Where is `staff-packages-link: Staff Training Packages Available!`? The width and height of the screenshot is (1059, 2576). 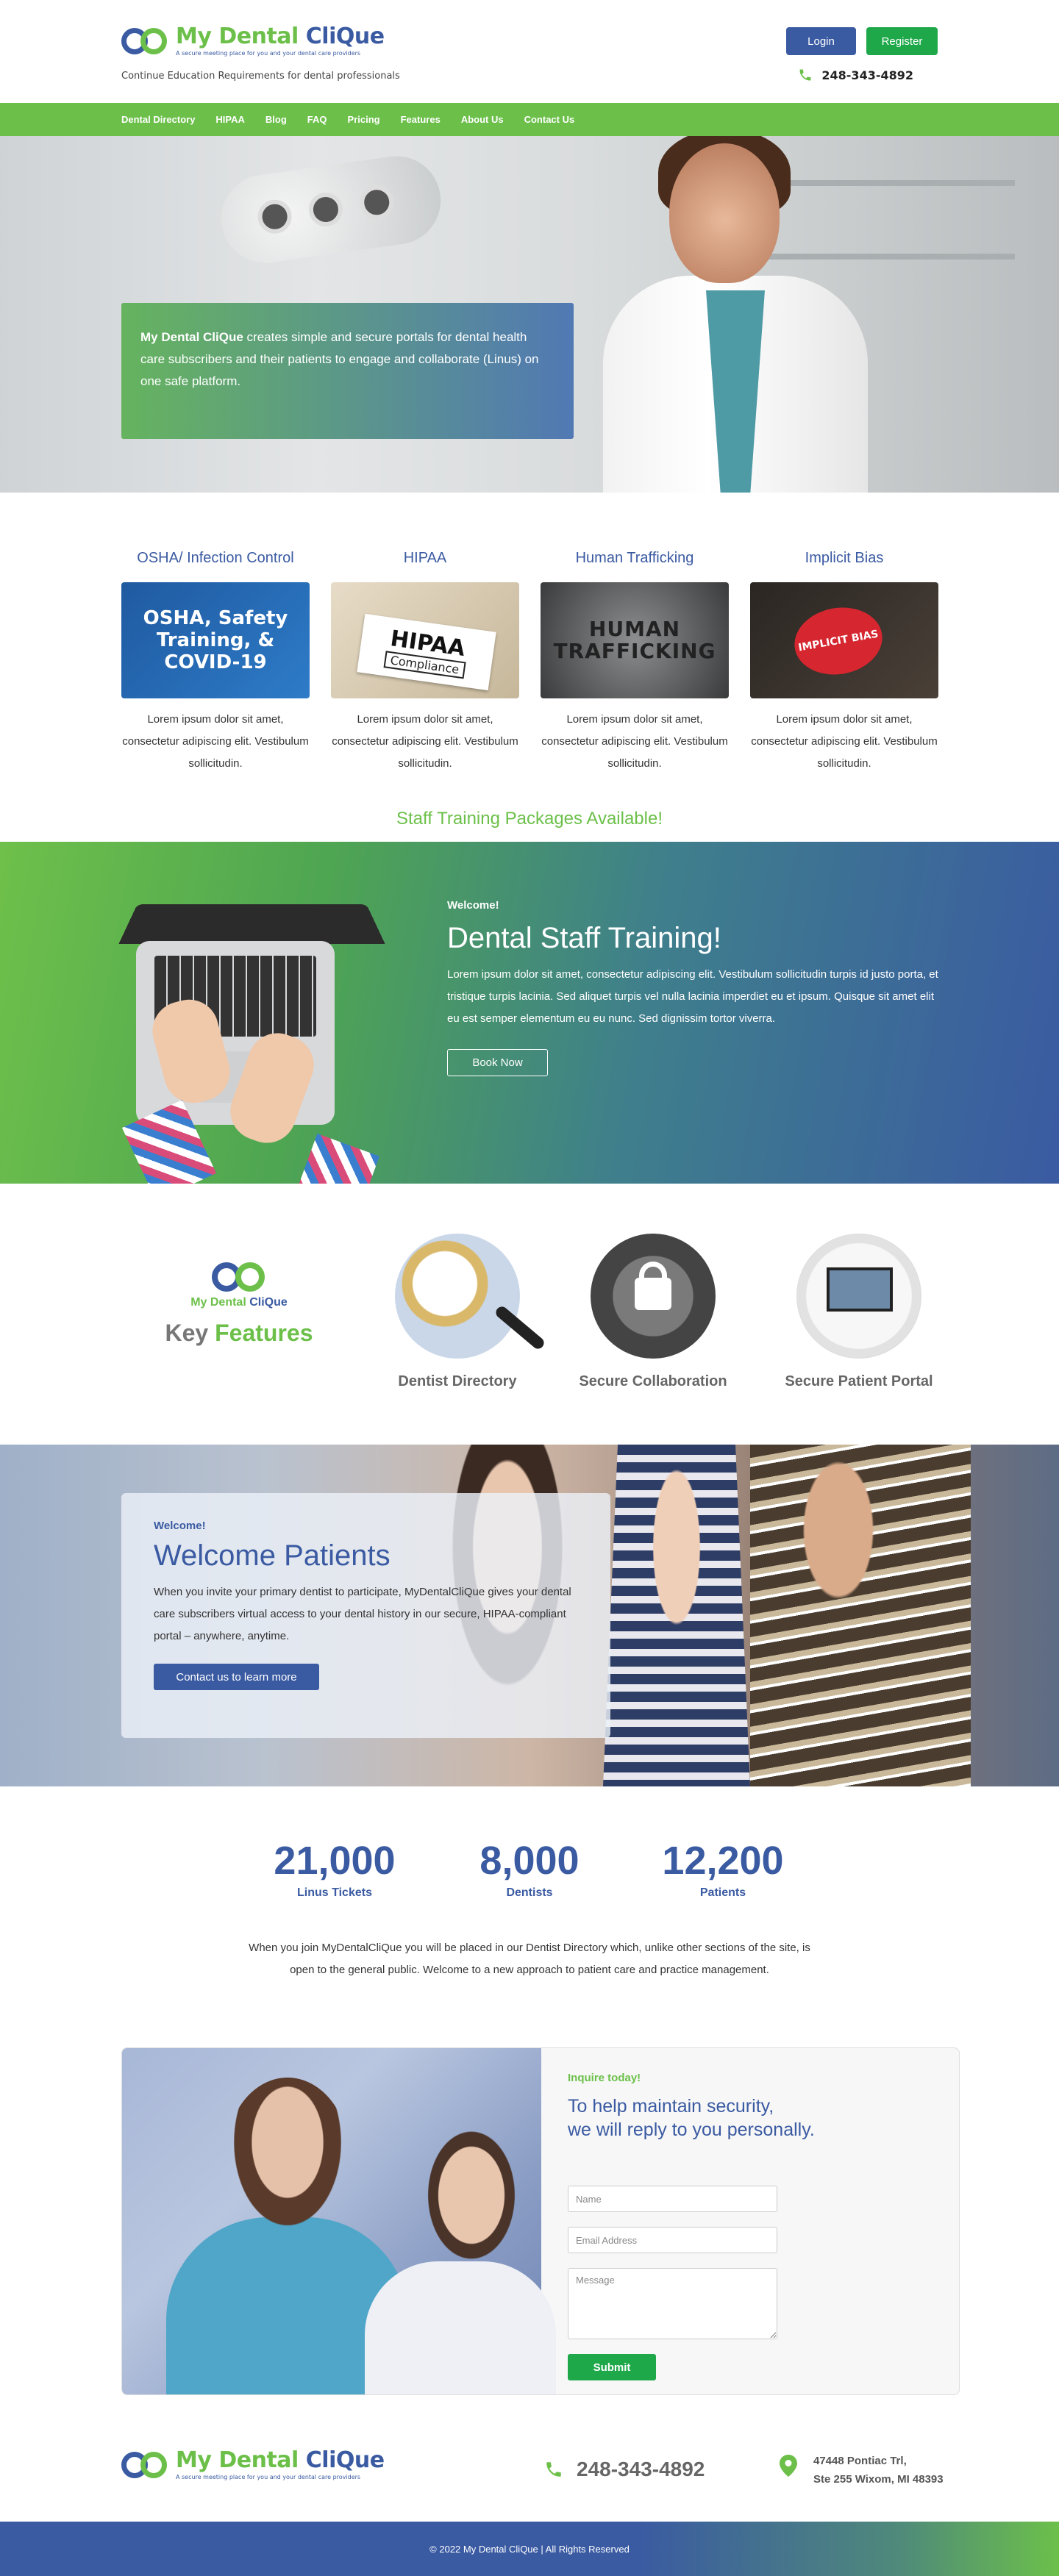
staff-packages-link: Staff Training Packages Available! is located at coordinates (529, 819).